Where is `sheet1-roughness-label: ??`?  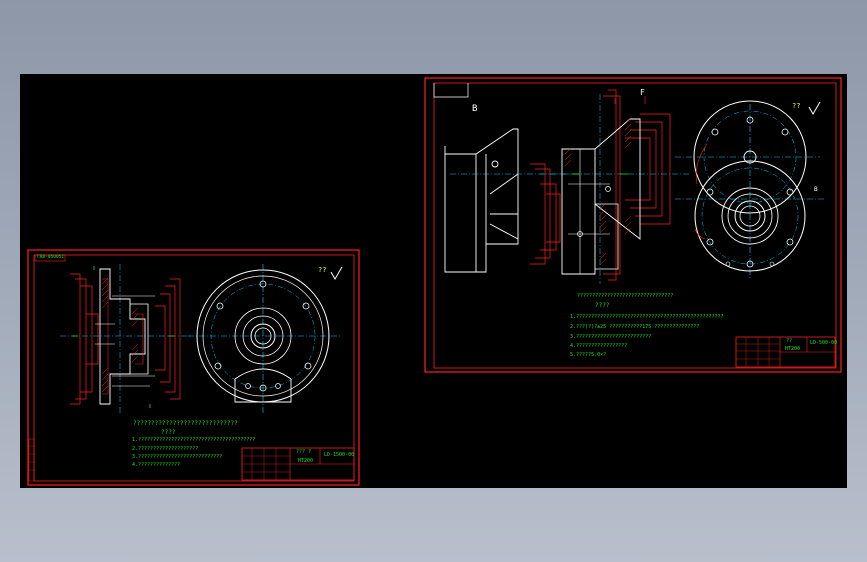 sheet1-roughness-label: ?? is located at coordinates (322, 270).